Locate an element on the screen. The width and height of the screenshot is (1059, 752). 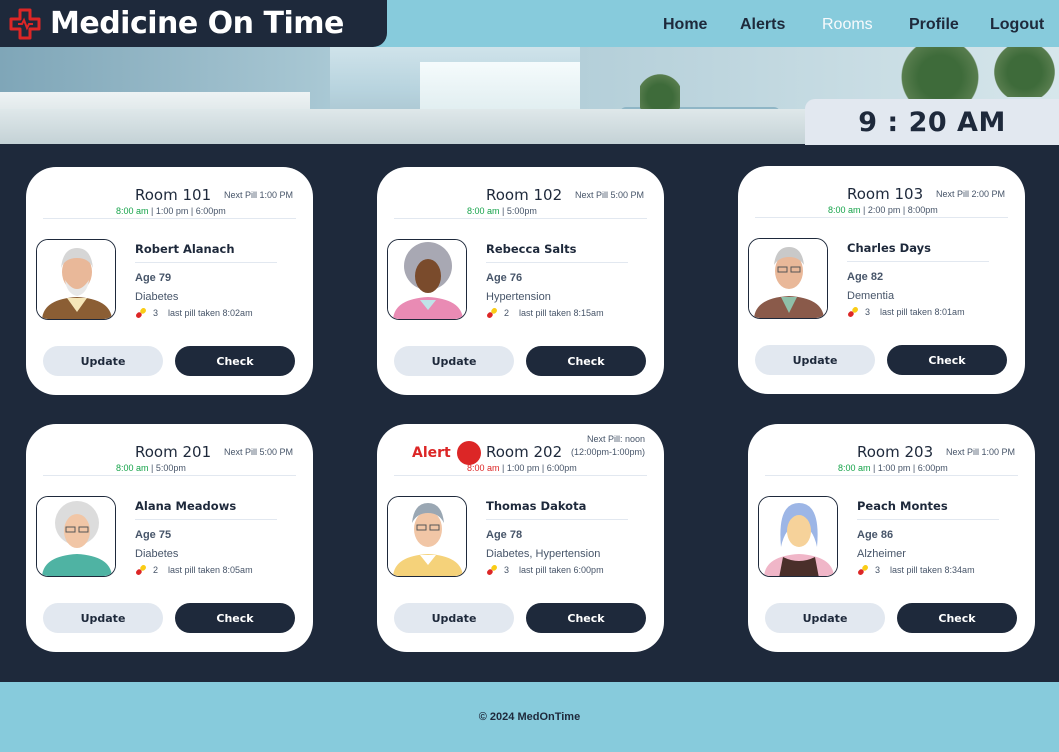
patient-name: Peach Montes is located at coordinates (902, 506).